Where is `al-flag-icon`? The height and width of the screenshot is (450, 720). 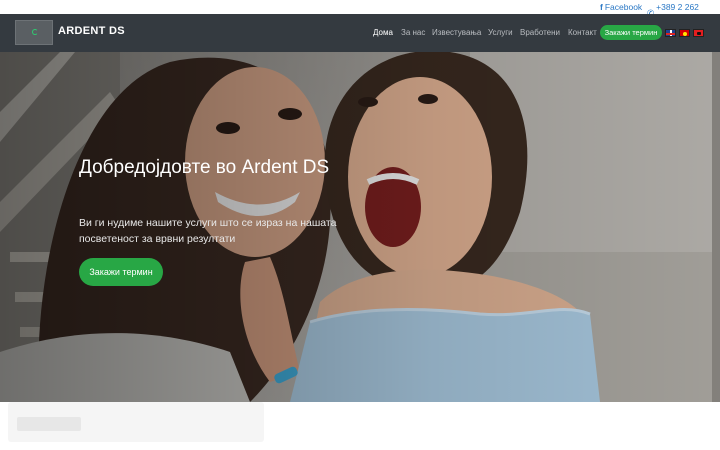 al-flag-icon is located at coordinates (698, 33).